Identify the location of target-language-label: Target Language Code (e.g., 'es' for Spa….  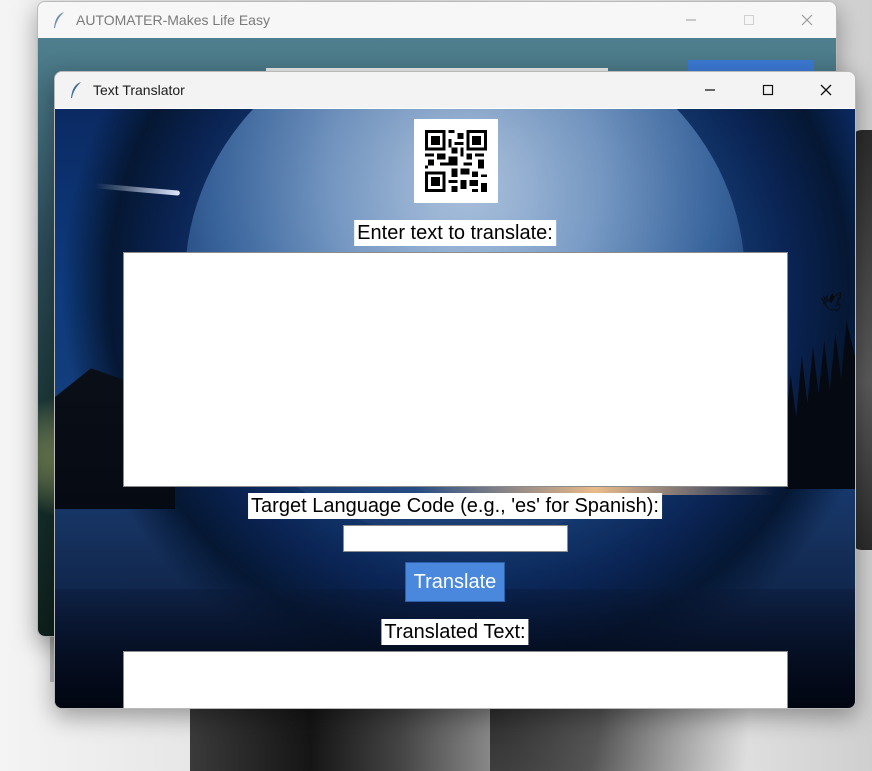
(455, 506).